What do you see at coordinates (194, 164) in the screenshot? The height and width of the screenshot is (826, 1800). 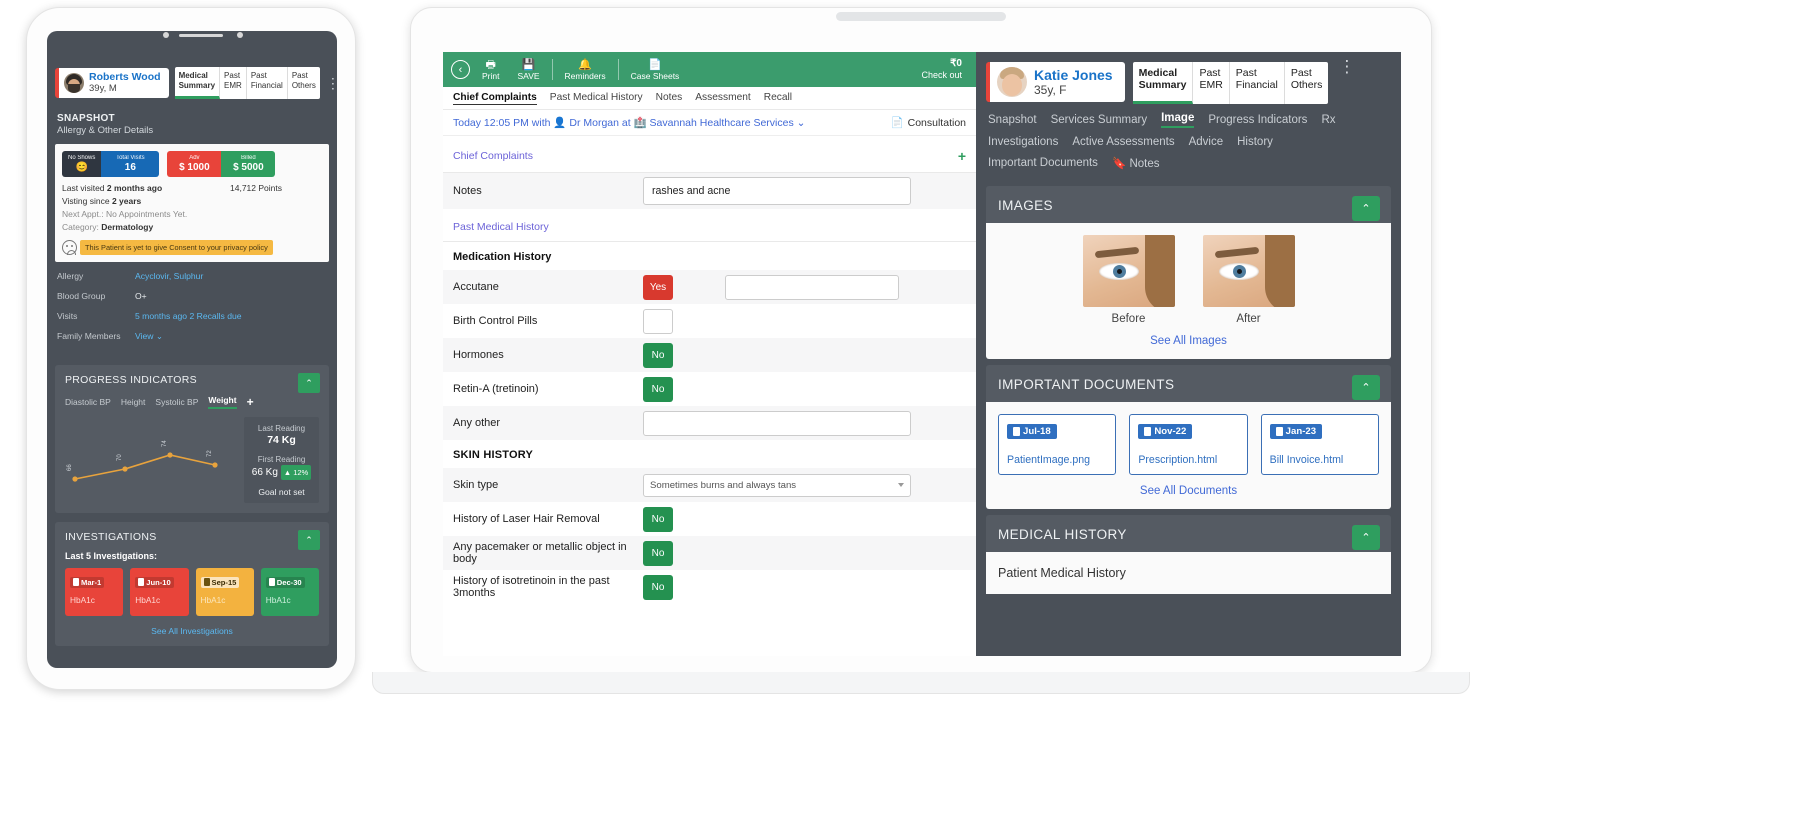 I see `advance-badge: Adv $ 1000` at bounding box center [194, 164].